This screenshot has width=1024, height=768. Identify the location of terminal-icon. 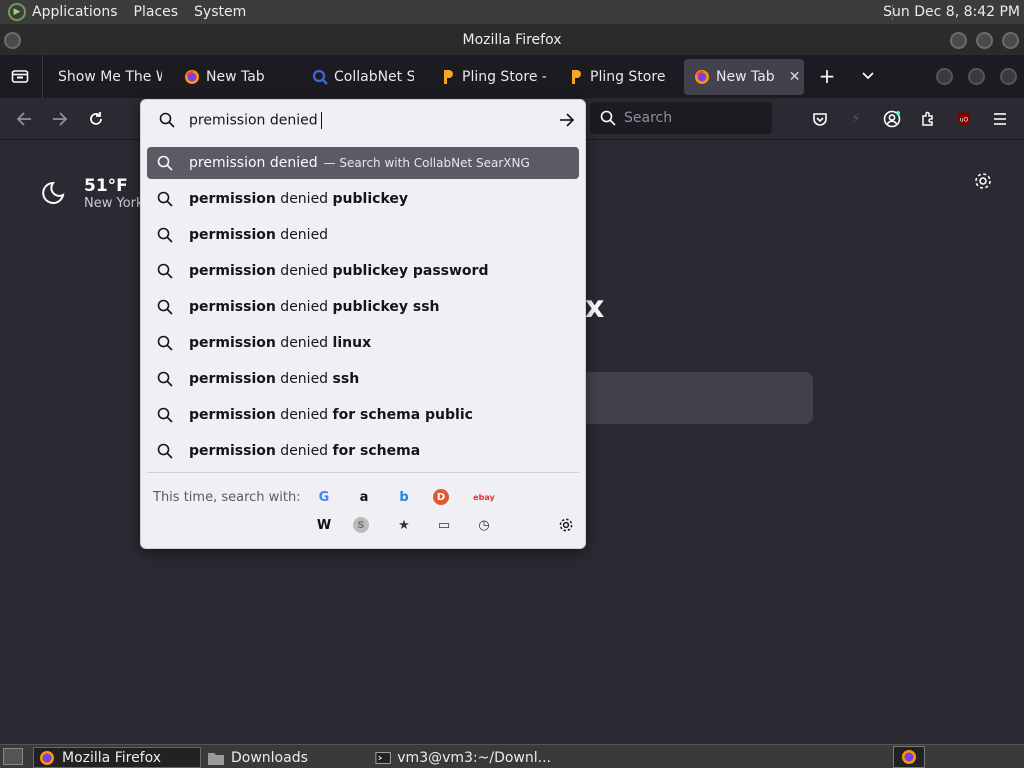
(383, 757).